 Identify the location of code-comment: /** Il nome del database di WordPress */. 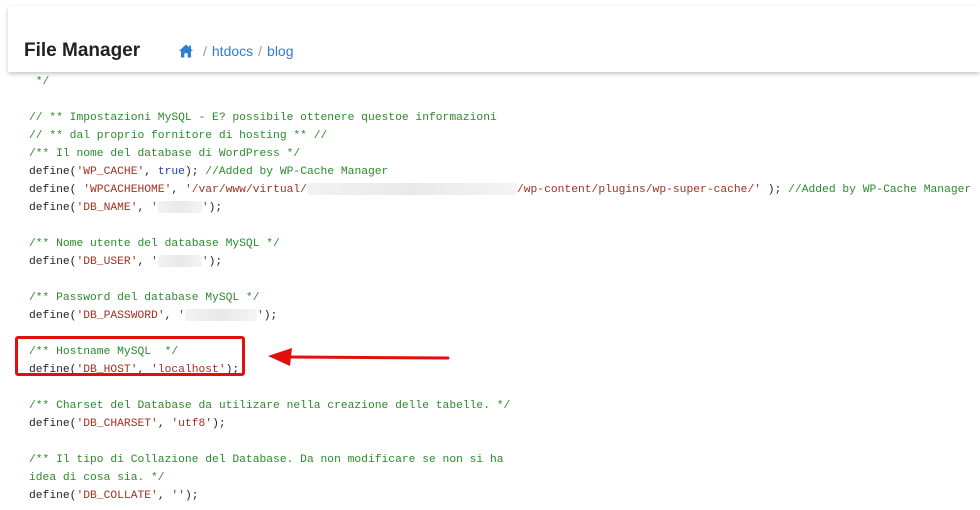
(165, 154).